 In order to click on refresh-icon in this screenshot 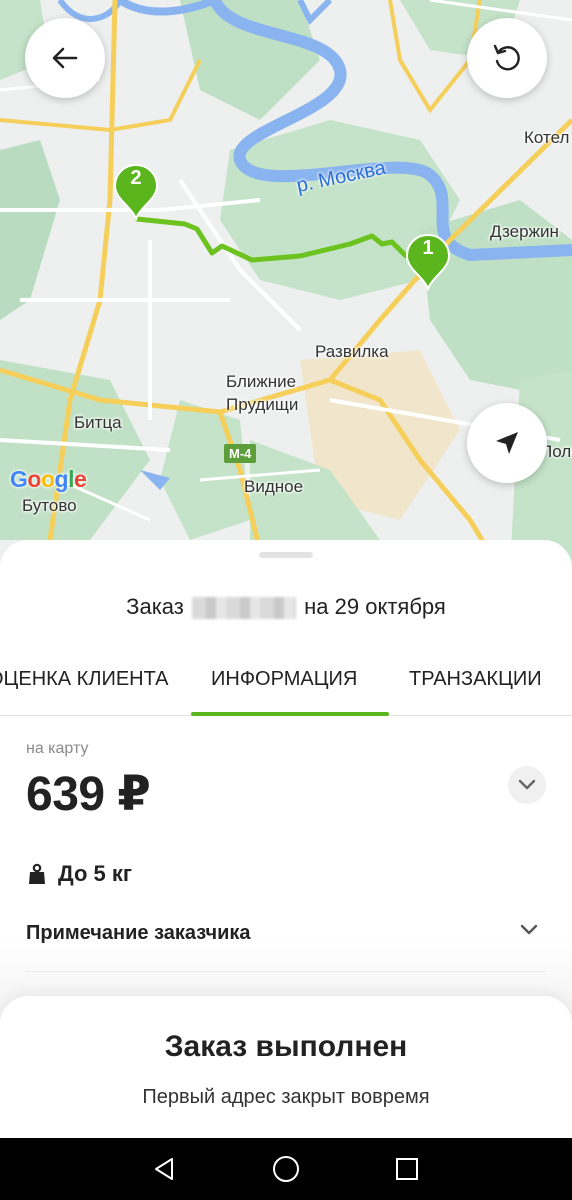, I will do `click(506, 57)`.